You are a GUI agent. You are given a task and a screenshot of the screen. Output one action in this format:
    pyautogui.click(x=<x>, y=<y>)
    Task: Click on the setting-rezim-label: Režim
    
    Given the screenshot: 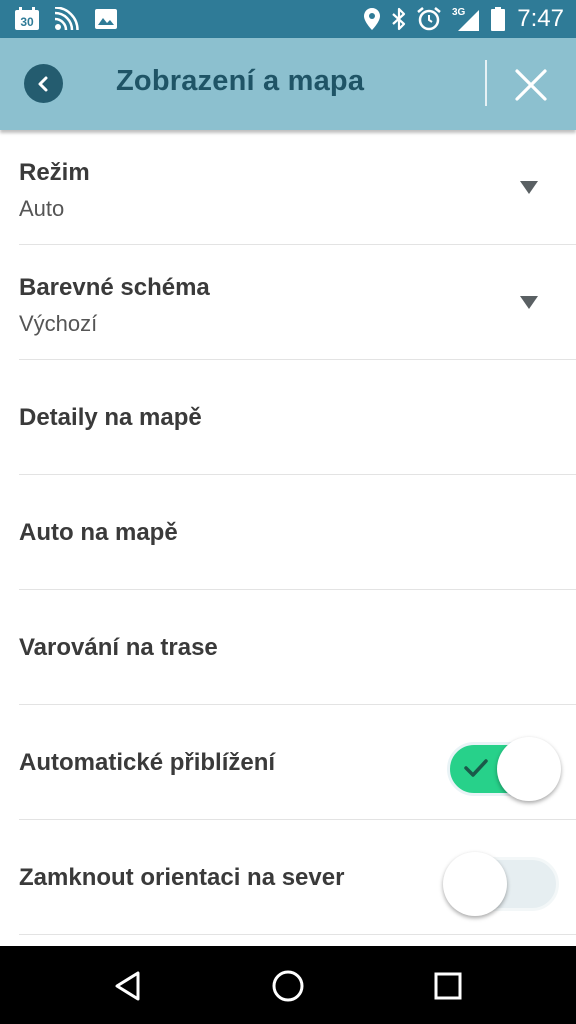 What is the action you would take?
    pyautogui.click(x=54, y=172)
    